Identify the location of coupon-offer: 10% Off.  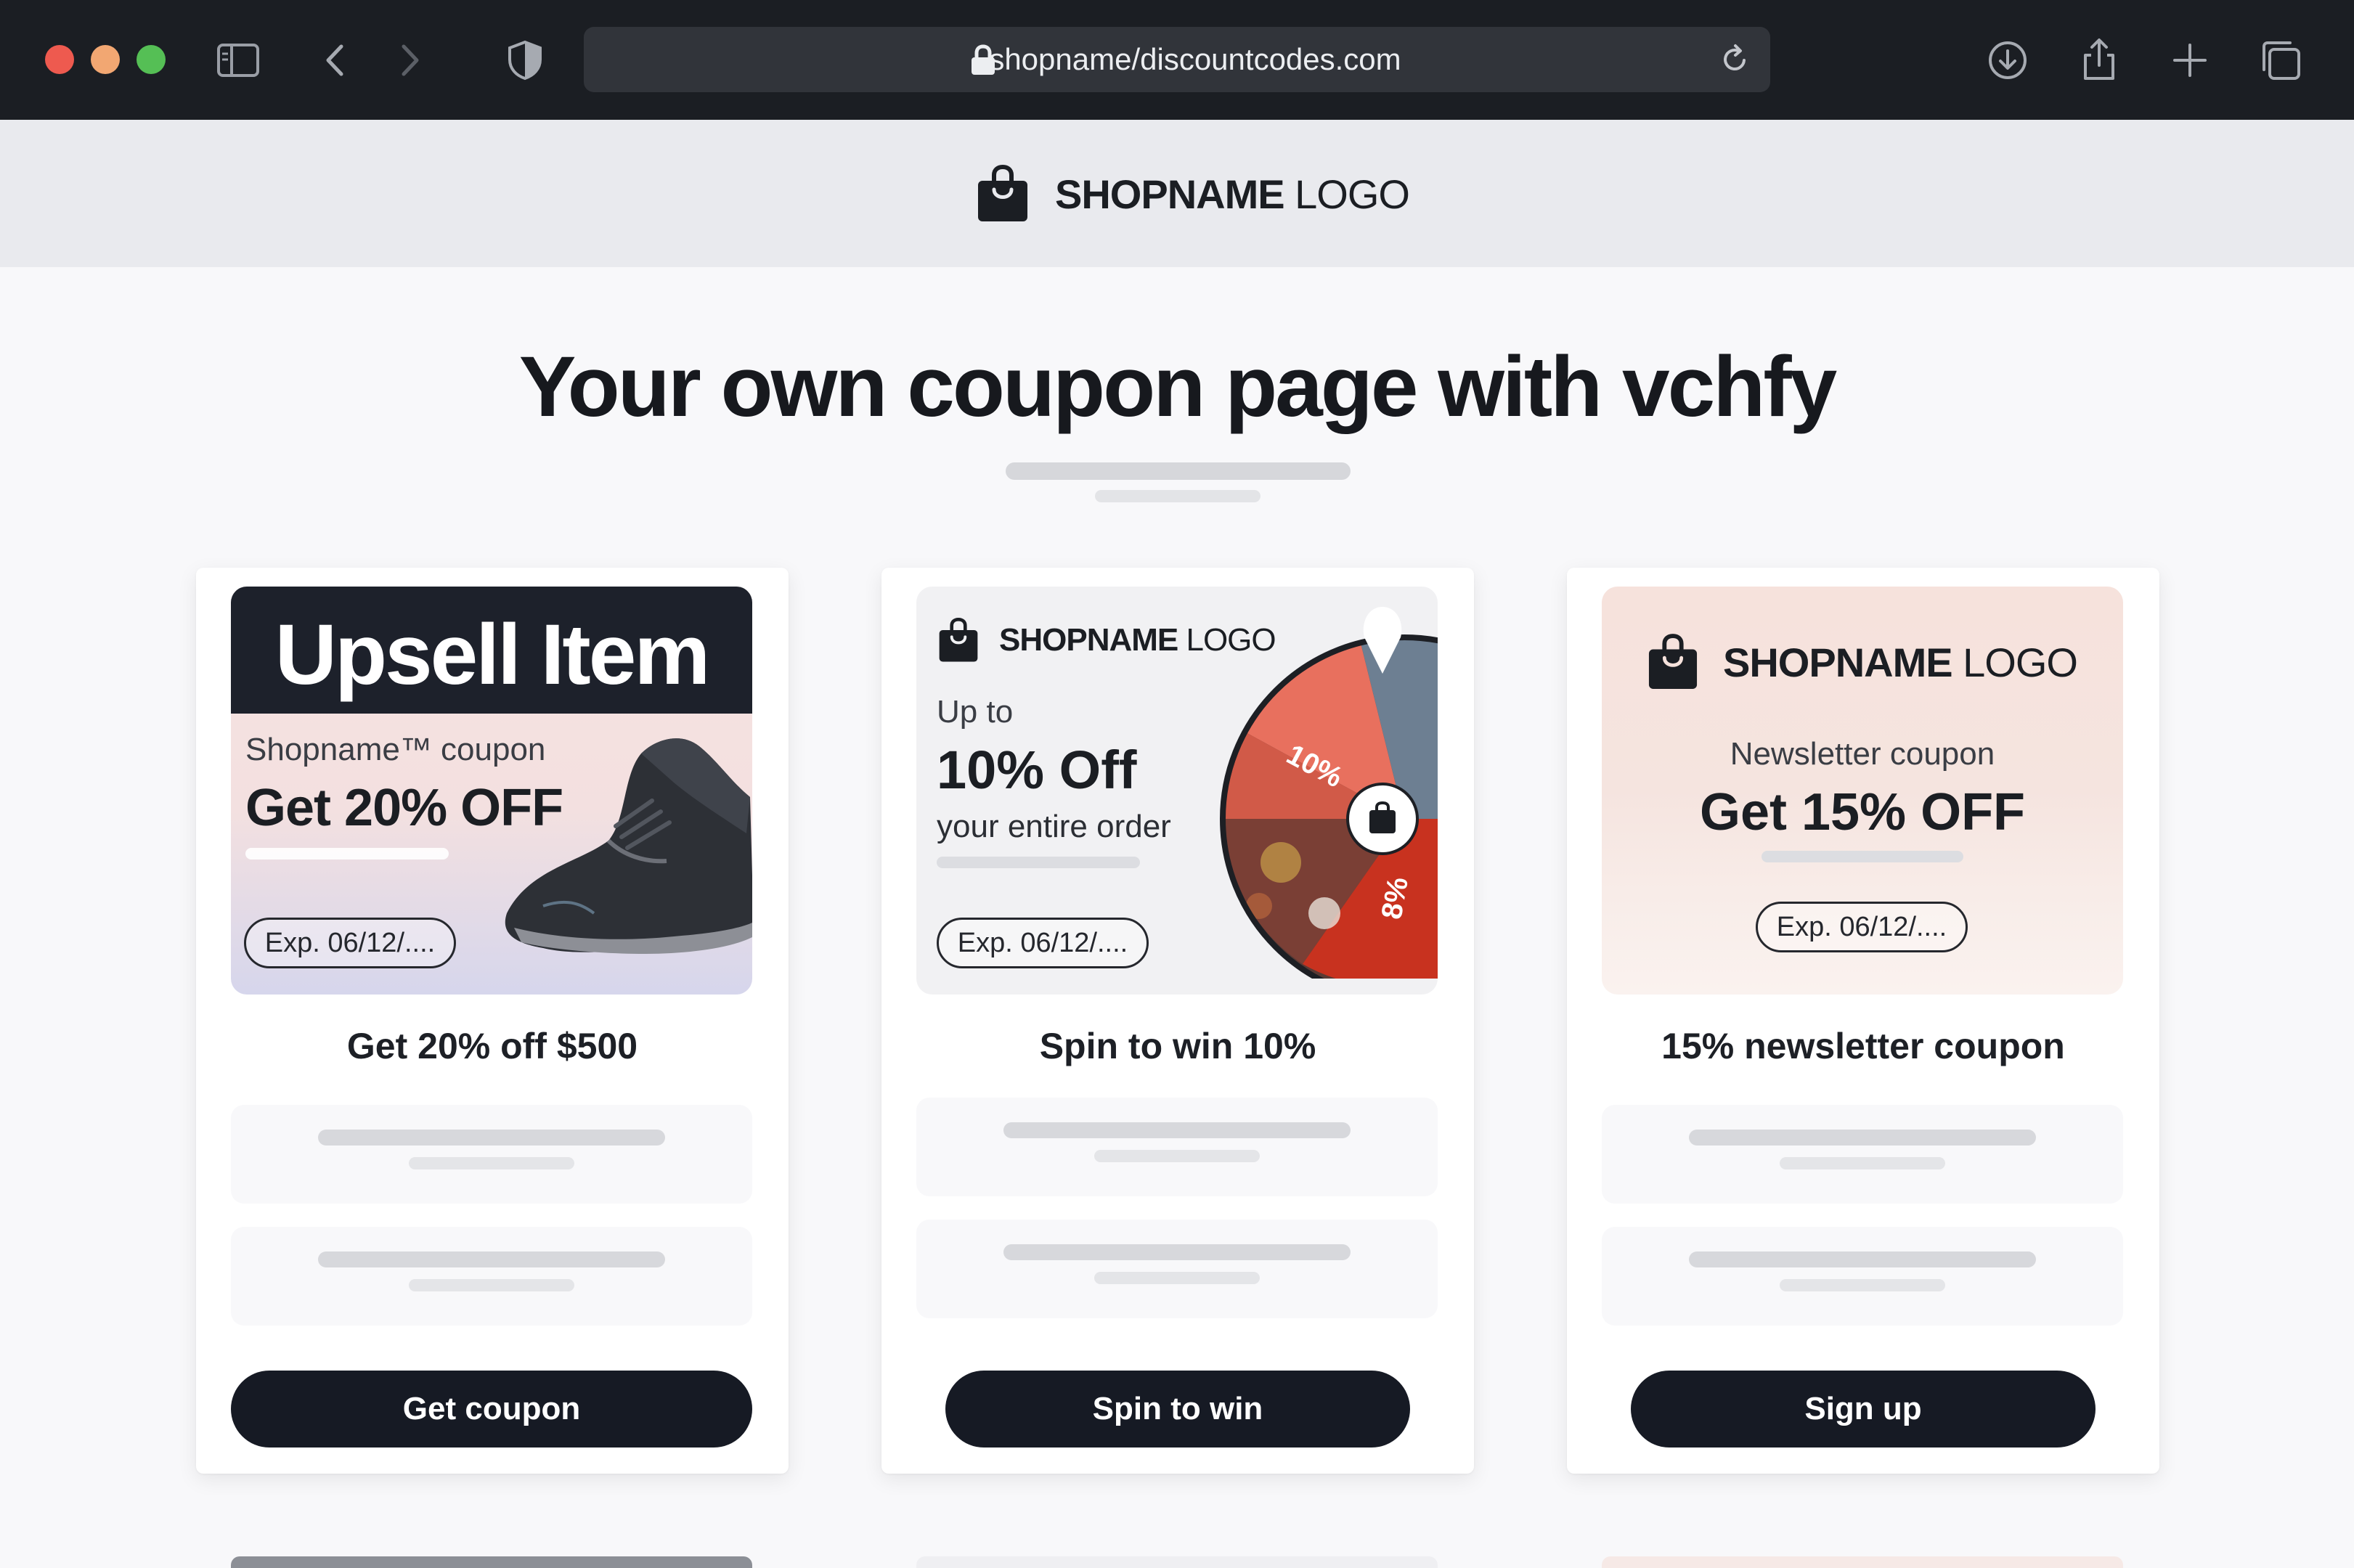
(1037, 770).